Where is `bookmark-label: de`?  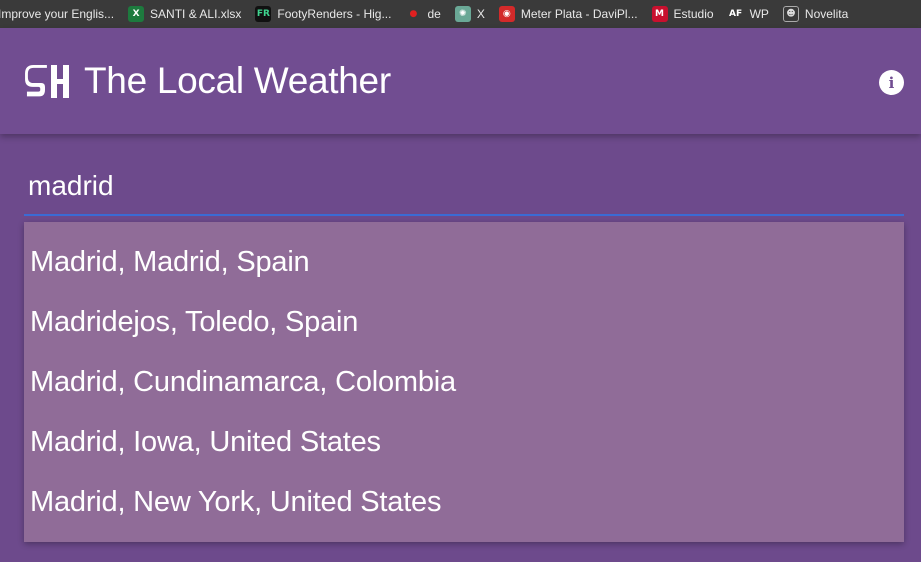 bookmark-label: de is located at coordinates (434, 14).